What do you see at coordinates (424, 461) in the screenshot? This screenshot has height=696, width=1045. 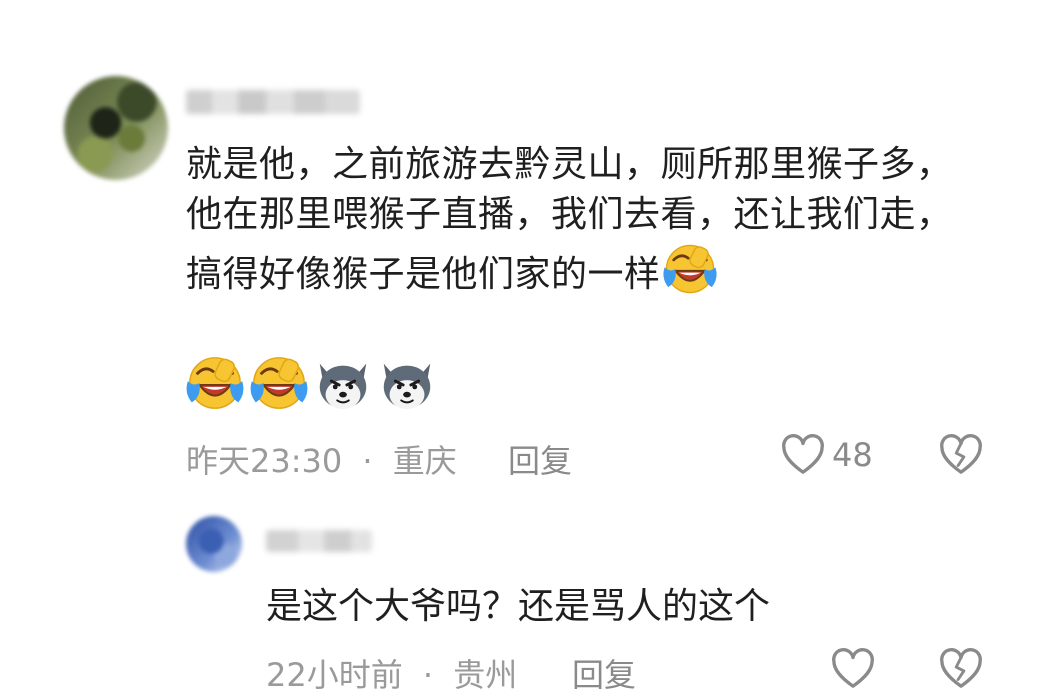 I see `comment-location: 重庆` at bounding box center [424, 461].